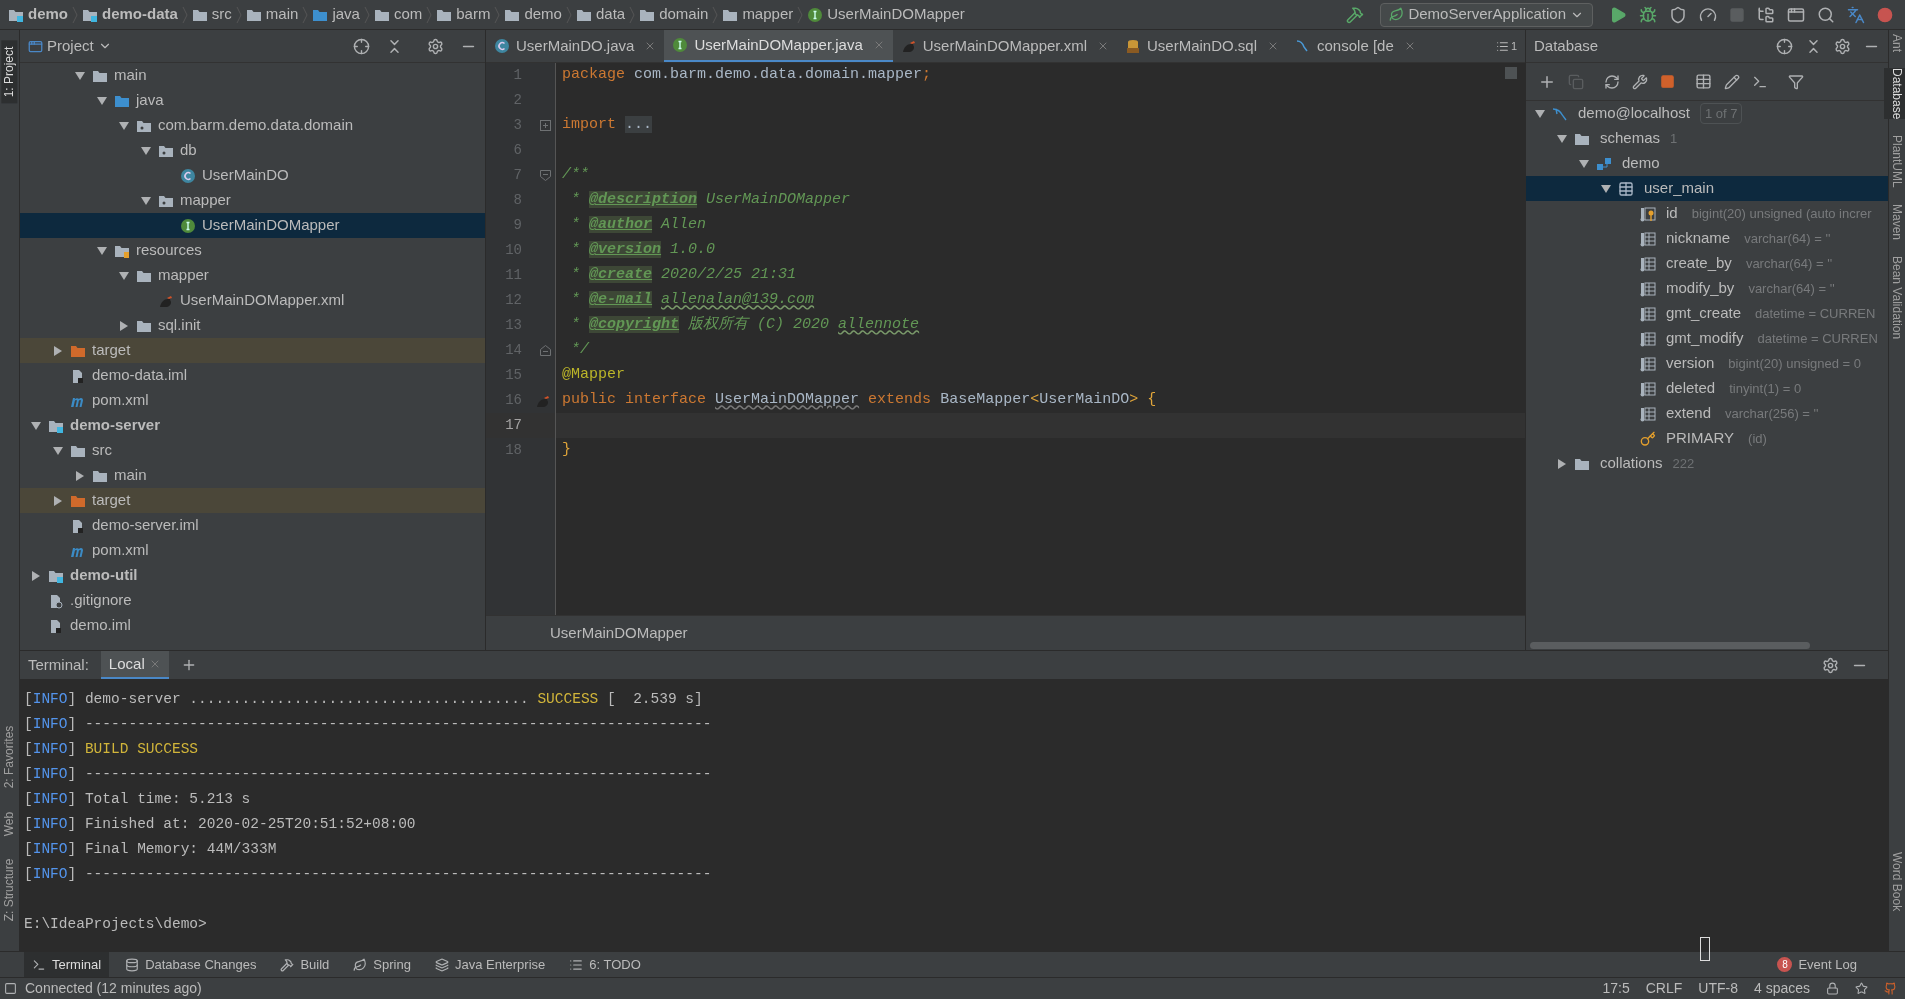 Image resolution: width=1905 pixels, height=999 pixels. Describe the element at coordinates (252, 325) in the screenshot. I see `tree-item: sql.init` at that location.